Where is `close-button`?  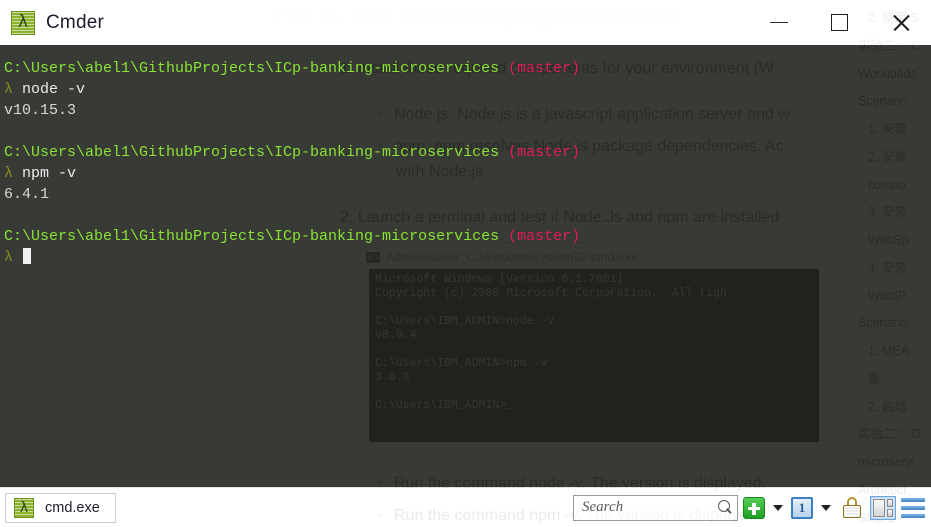
close-button is located at coordinates (900, 22).